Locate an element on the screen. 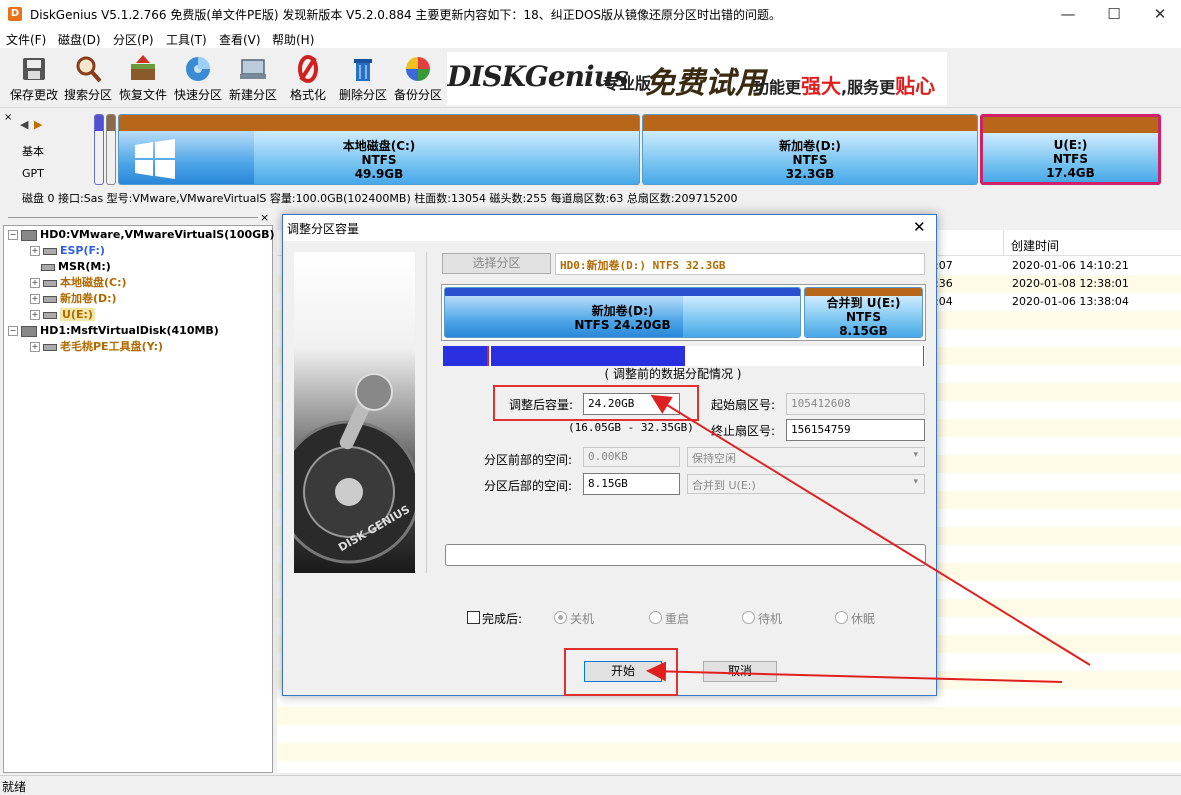 The height and width of the screenshot is (795, 1181). new-partition-button: 新建分区 is located at coordinates (253, 78).